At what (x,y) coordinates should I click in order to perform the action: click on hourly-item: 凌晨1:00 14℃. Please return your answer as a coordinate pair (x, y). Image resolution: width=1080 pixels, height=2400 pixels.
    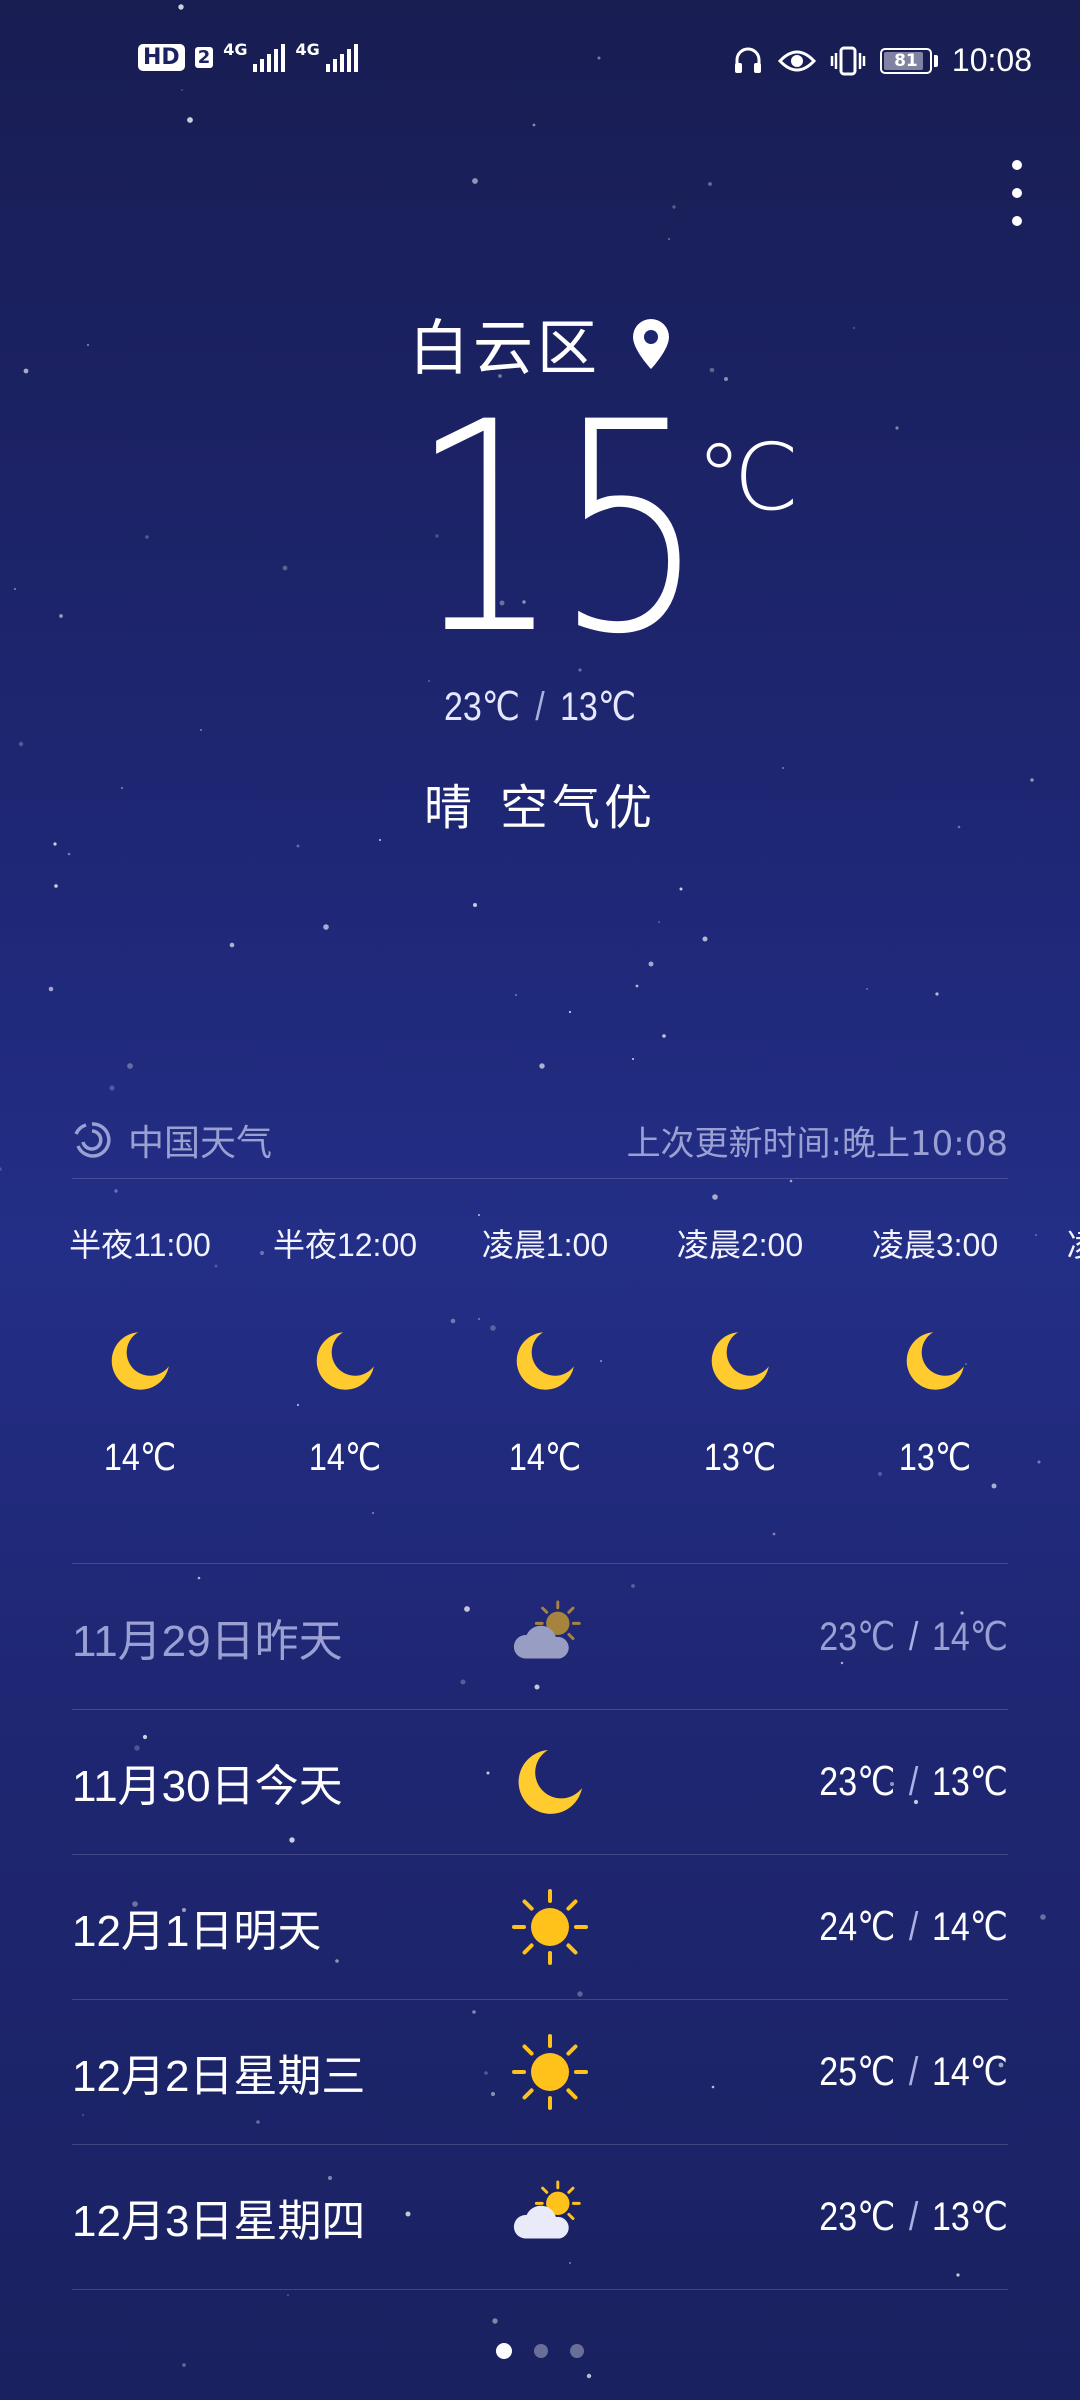
    Looking at the image, I should click on (545, 1347).